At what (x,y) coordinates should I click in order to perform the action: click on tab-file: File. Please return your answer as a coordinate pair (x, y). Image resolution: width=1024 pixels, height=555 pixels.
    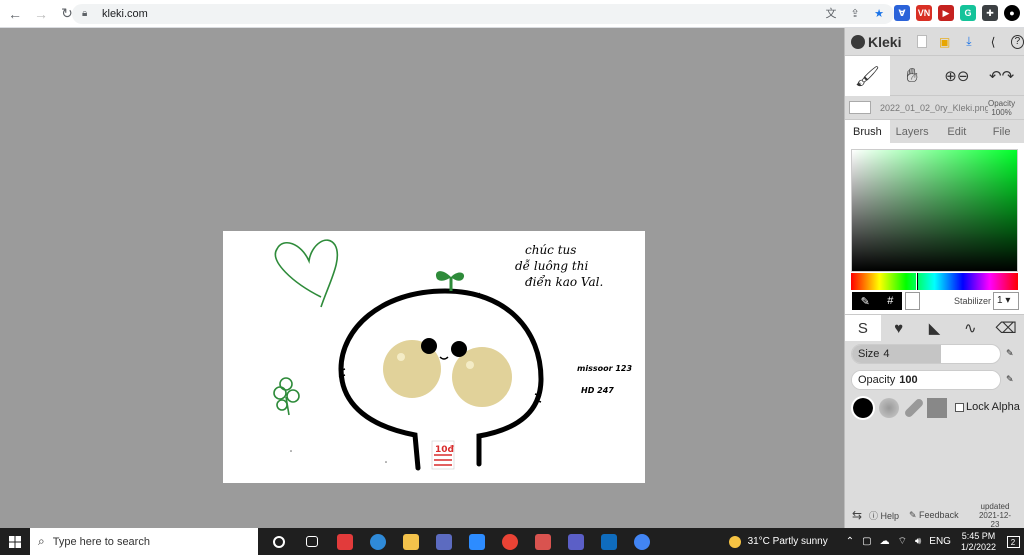
    Looking at the image, I should click on (1001, 131).